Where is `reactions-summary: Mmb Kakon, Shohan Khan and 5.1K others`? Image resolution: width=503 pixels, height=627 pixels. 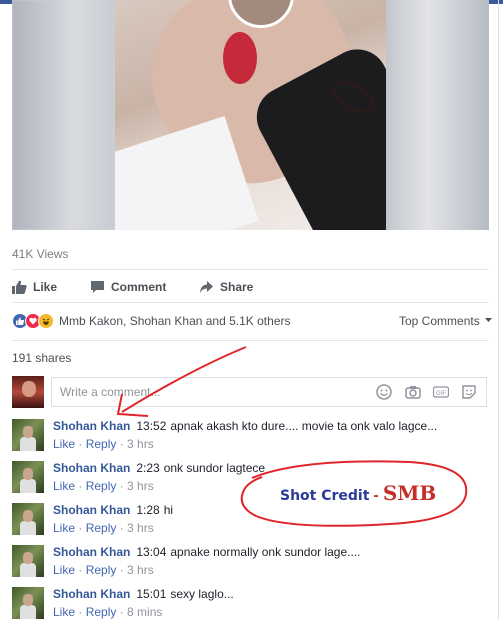
reactions-summary: Mmb Kakon, Shohan Khan and 5.1K others is located at coordinates (151, 321).